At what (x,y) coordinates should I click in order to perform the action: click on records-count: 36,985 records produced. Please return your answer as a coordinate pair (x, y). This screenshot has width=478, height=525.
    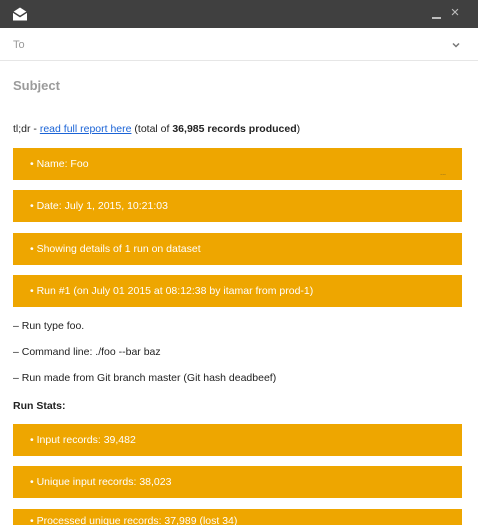
    Looking at the image, I should click on (234, 129).